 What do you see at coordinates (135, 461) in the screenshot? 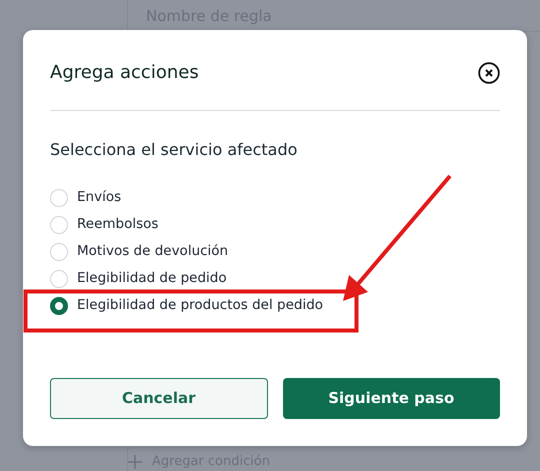
I see `plus-icon` at bounding box center [135, 461].